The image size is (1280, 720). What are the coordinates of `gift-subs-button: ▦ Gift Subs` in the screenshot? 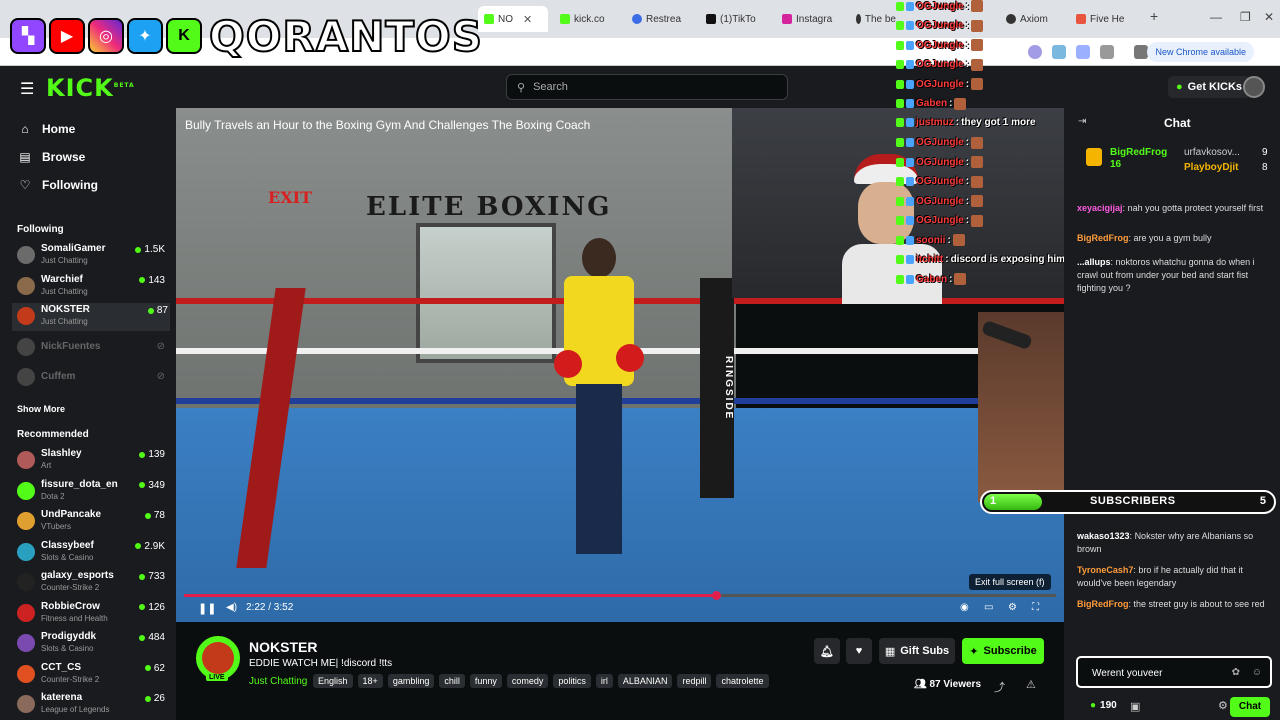 It's located at (917, 651).